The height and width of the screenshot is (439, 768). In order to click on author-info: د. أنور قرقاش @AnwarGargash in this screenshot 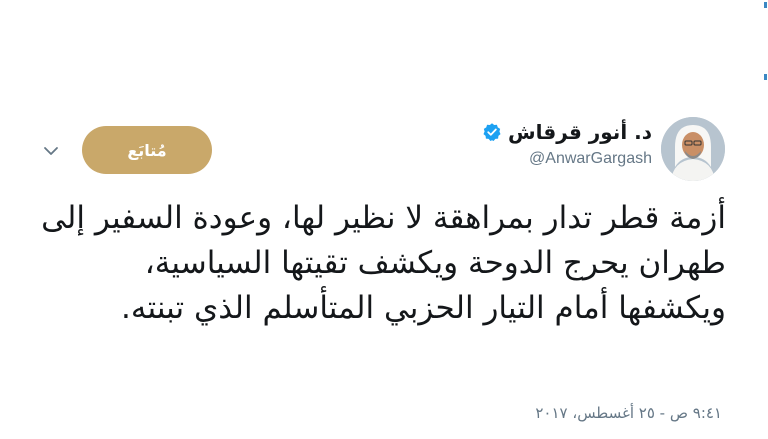, I will do `click(567, 144)`.